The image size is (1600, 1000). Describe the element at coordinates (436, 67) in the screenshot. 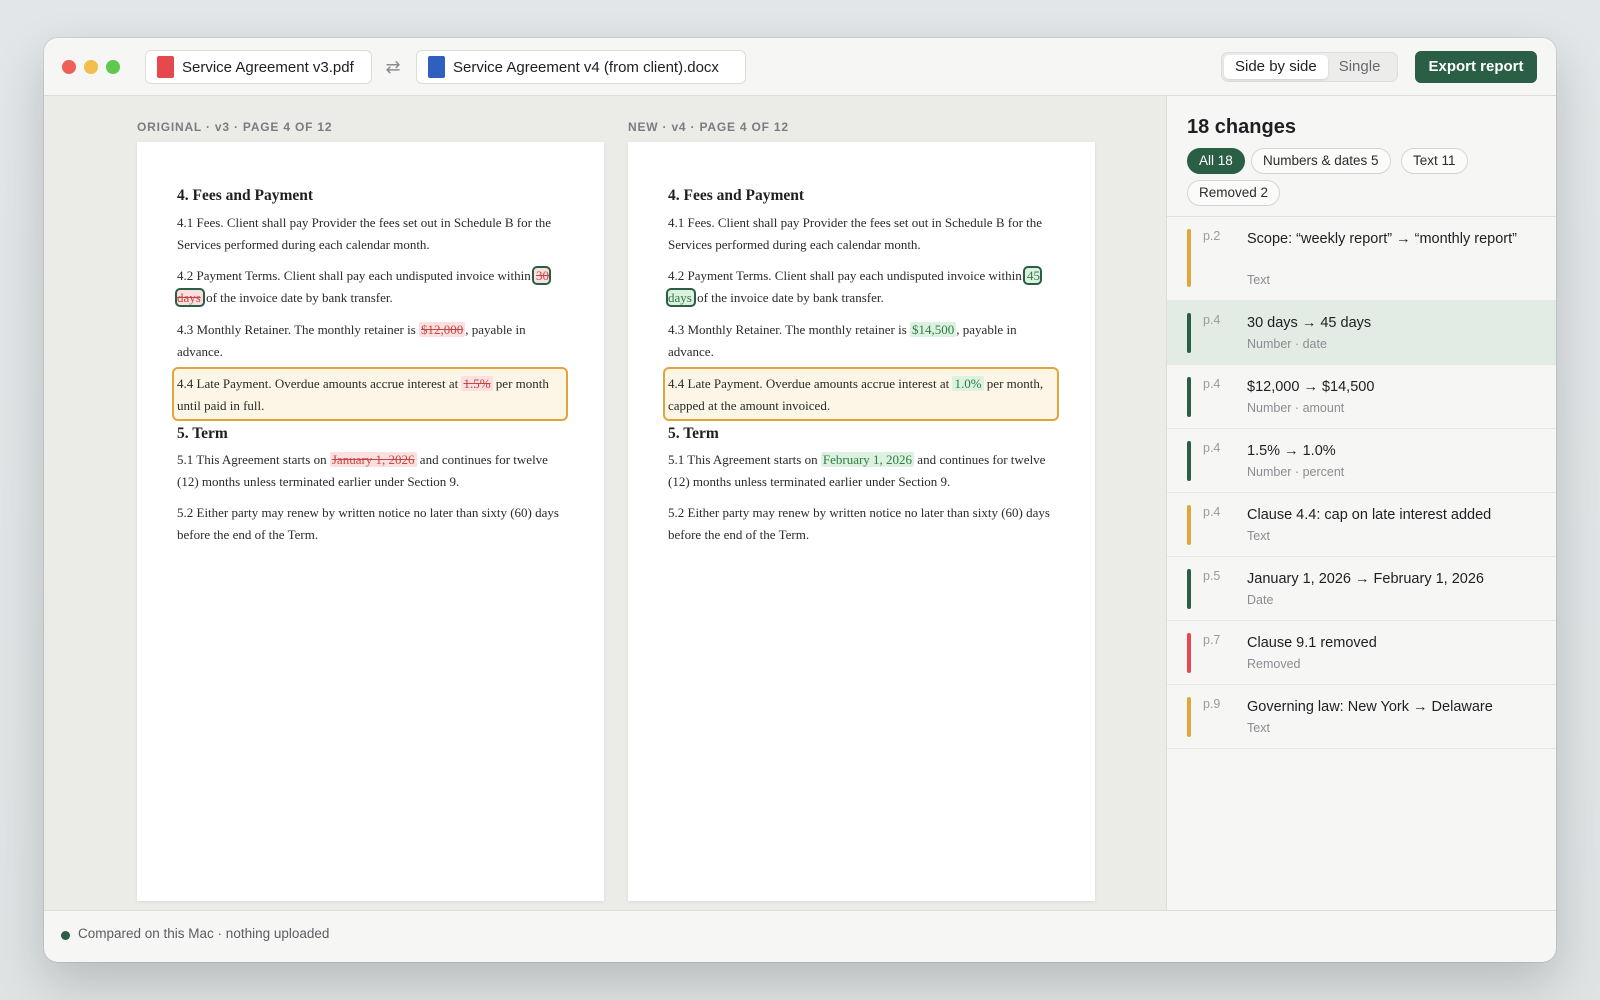

I see `docx-file-icon` at that location.